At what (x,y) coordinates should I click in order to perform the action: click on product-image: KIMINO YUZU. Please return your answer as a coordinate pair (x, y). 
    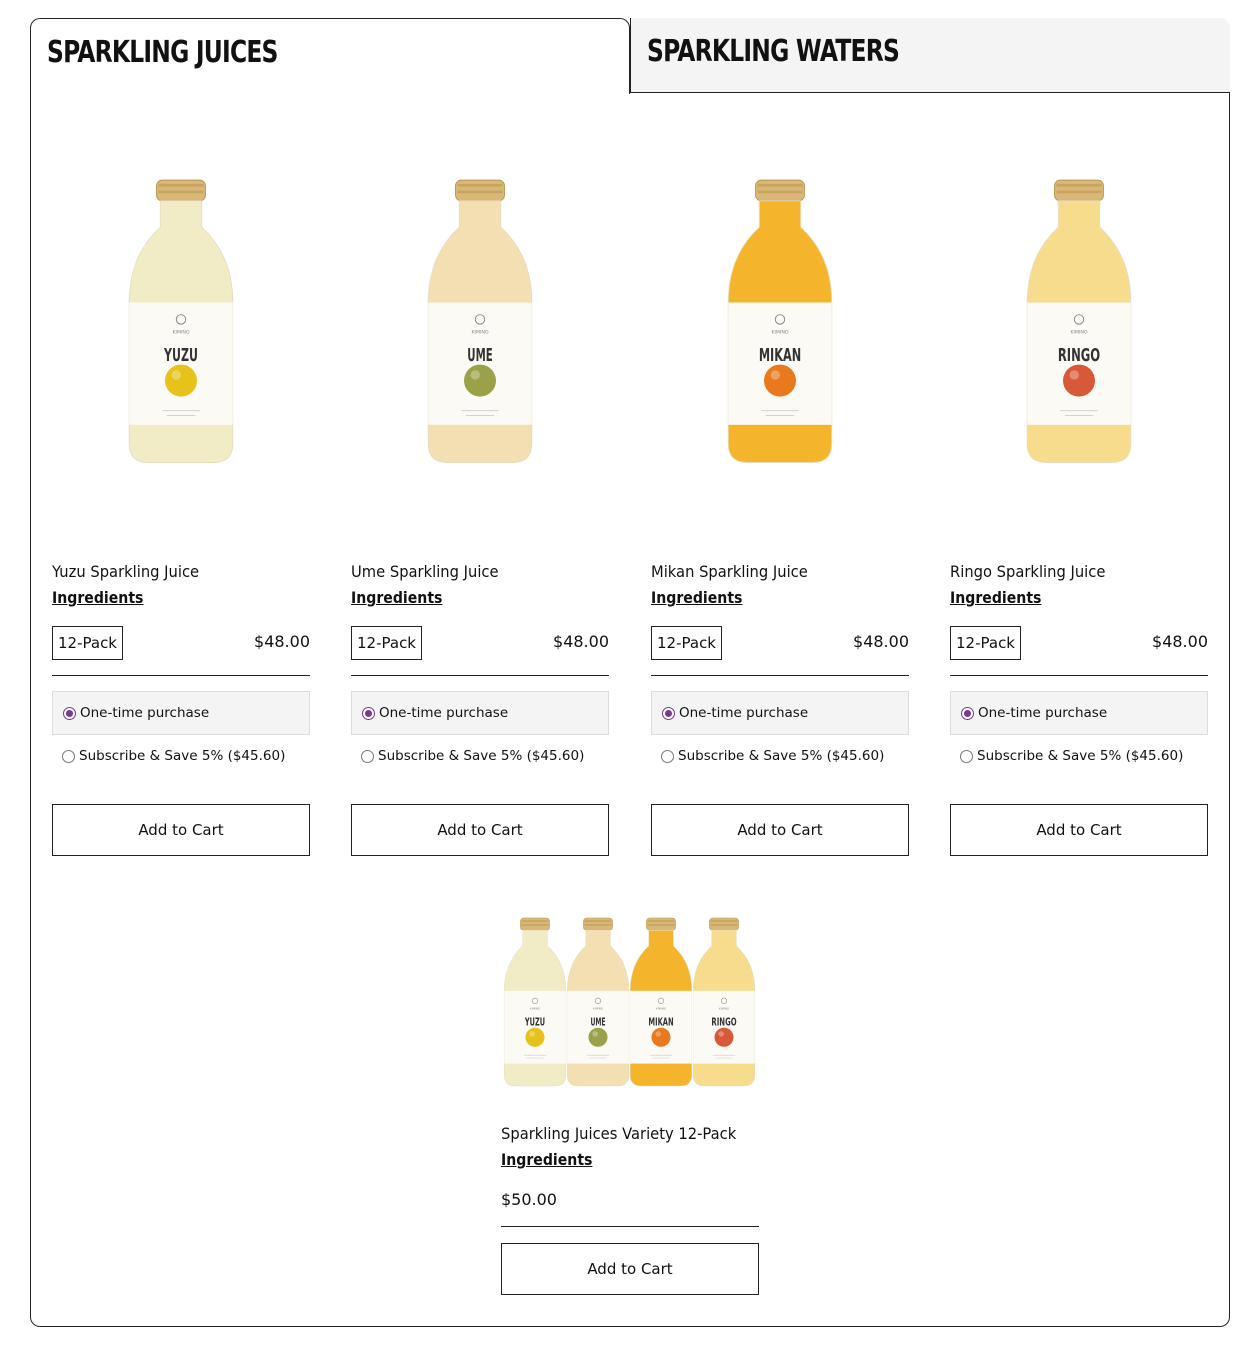
    Looking at the image, I should click on (181, 310).